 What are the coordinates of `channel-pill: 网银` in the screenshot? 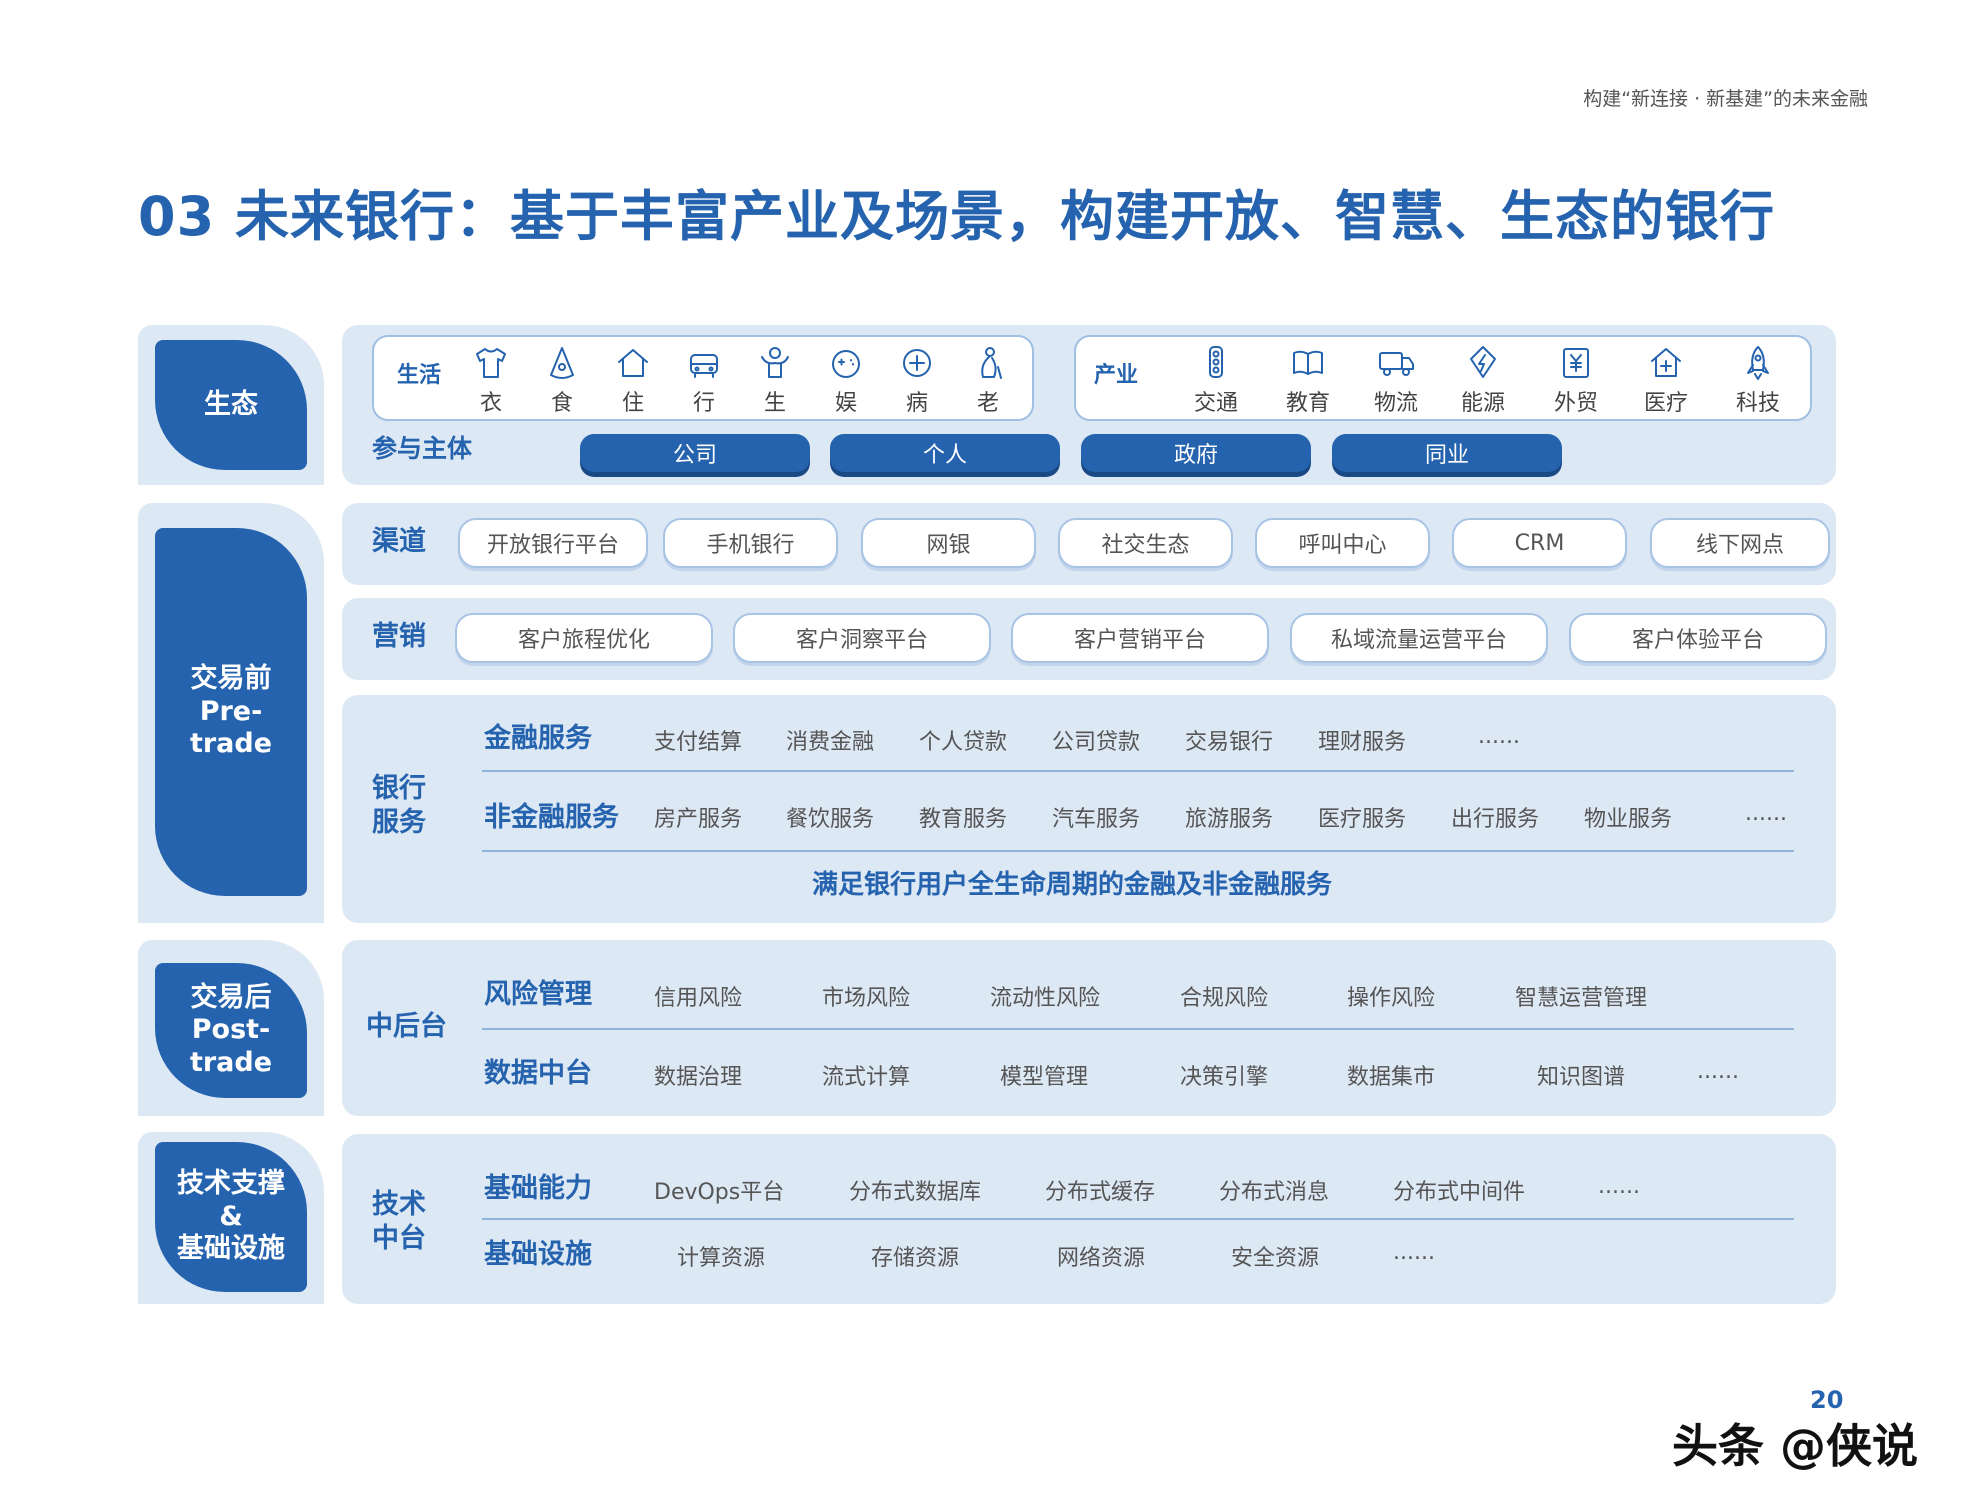 It's located at (948, 543).